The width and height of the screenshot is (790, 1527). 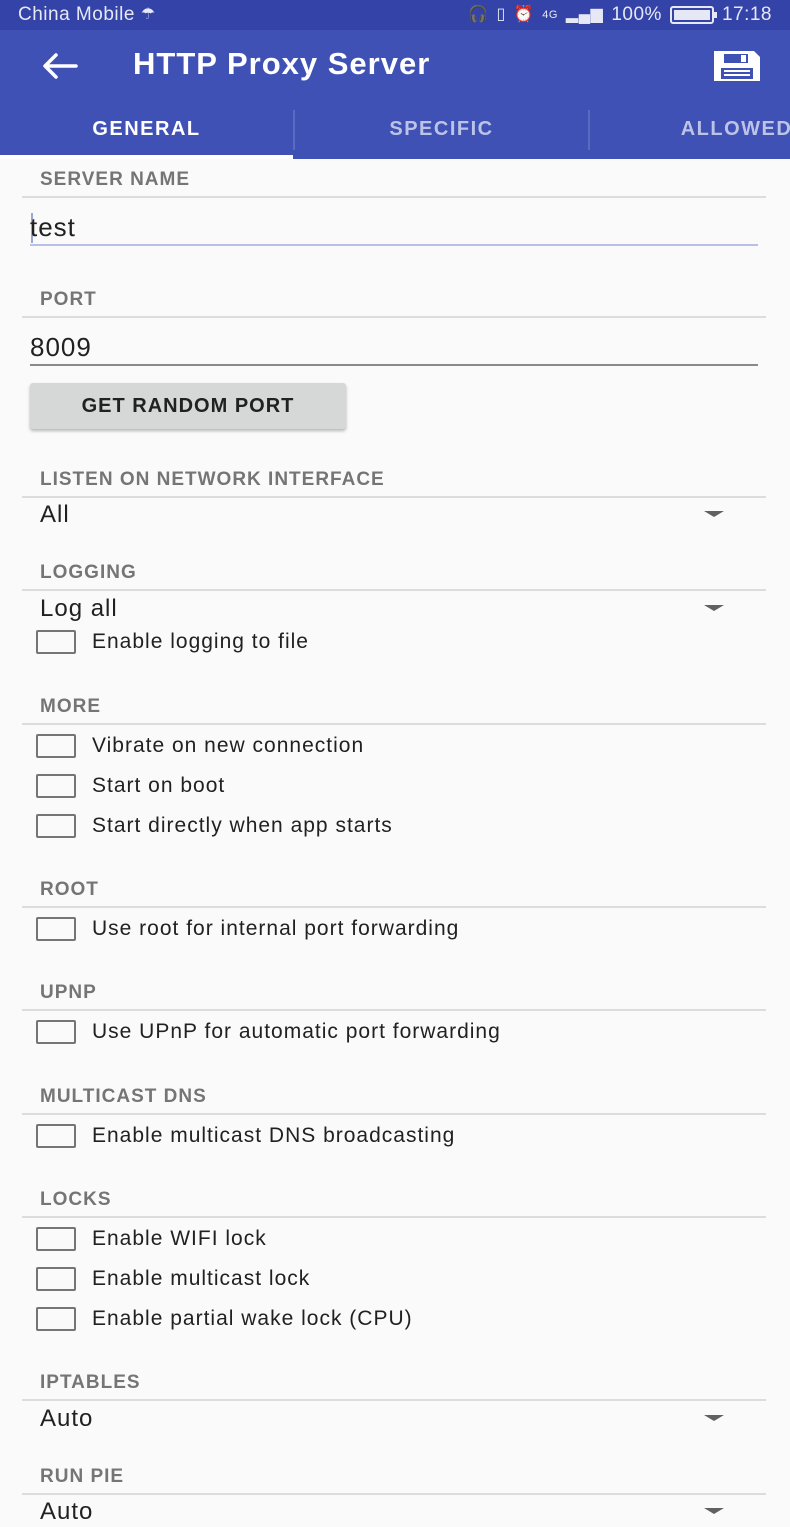 I want to click on save-icon, so click(x=737, y=66).